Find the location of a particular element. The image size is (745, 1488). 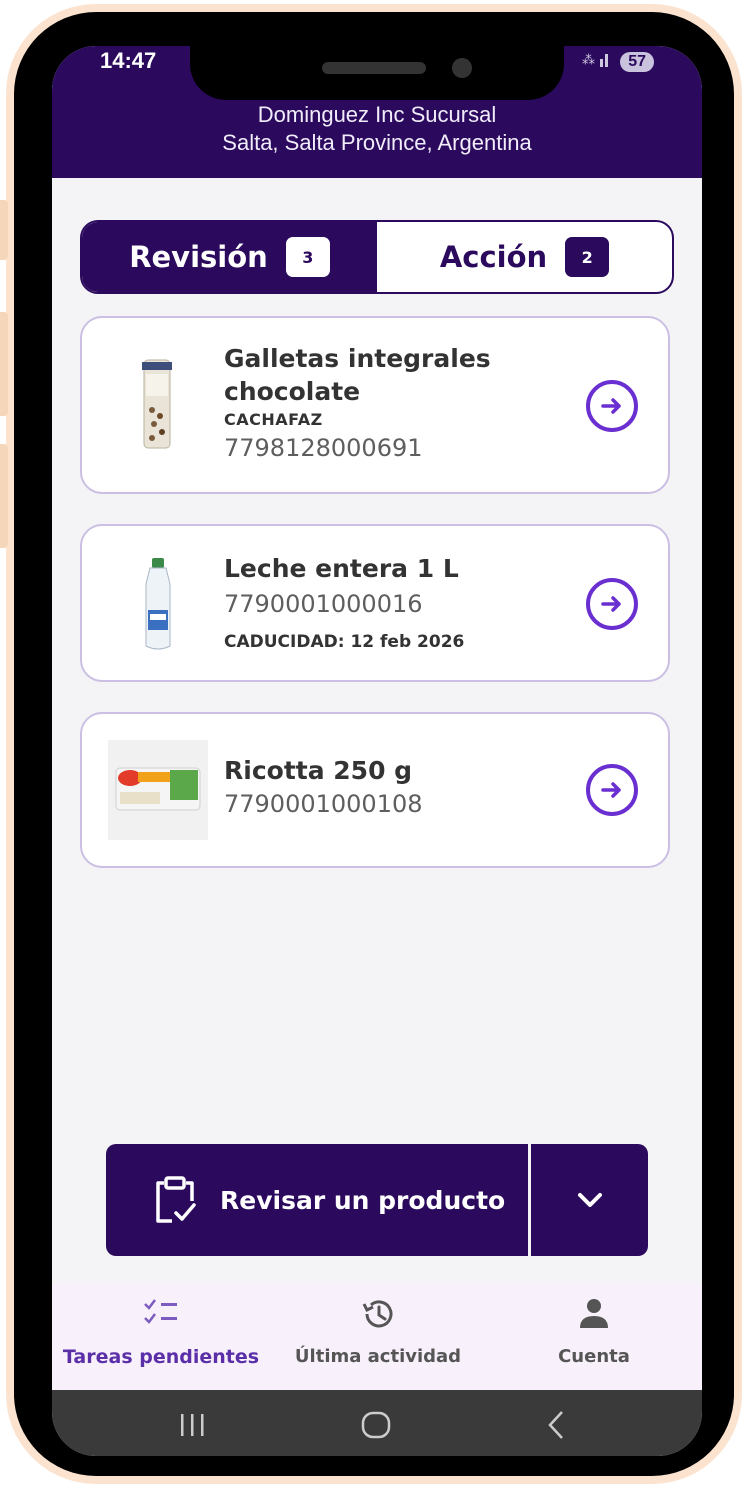

camera-notch is located at coordinates (377, 73).